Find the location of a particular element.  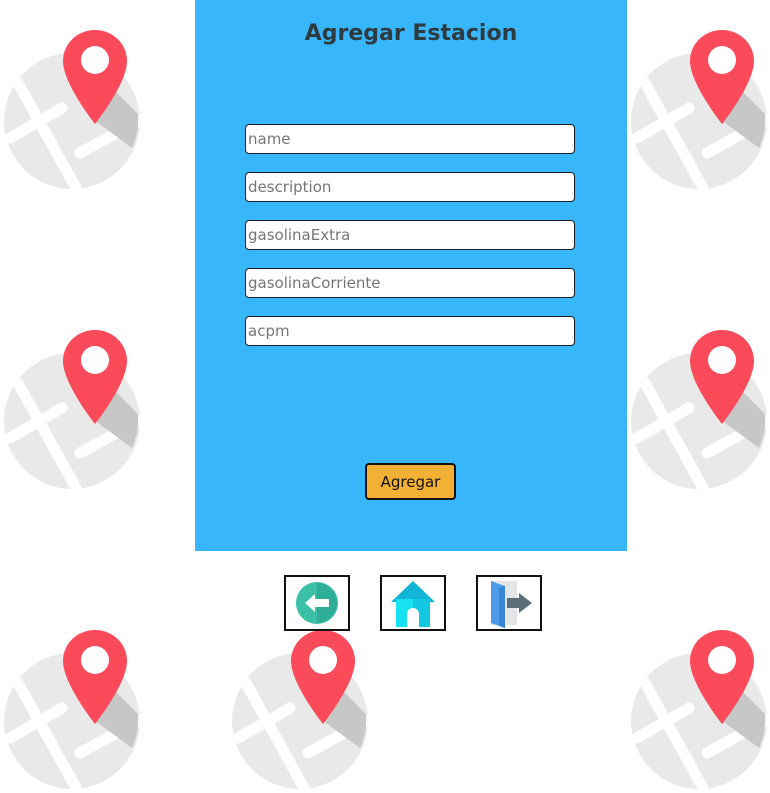

add-station-button: Agregar is located at coordinates (410, 481).